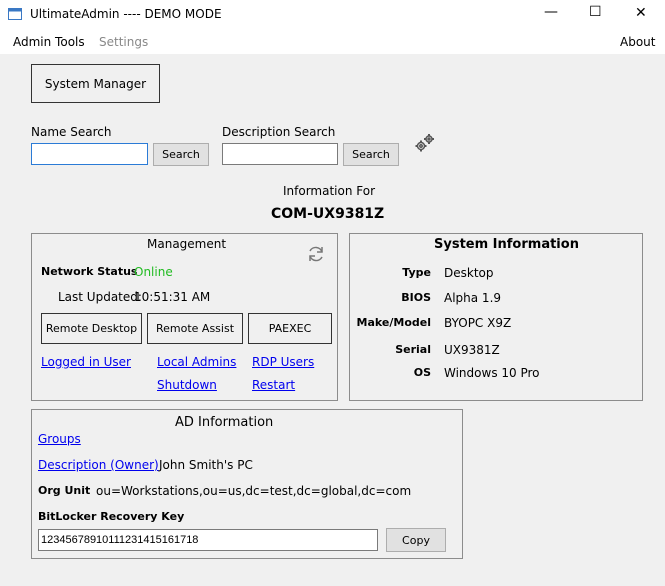  What do you see at coordinates (91, 328) in the screenshot?
I see `remote-desktop-button: Remote Desktop` at bounding box center [91, 328].